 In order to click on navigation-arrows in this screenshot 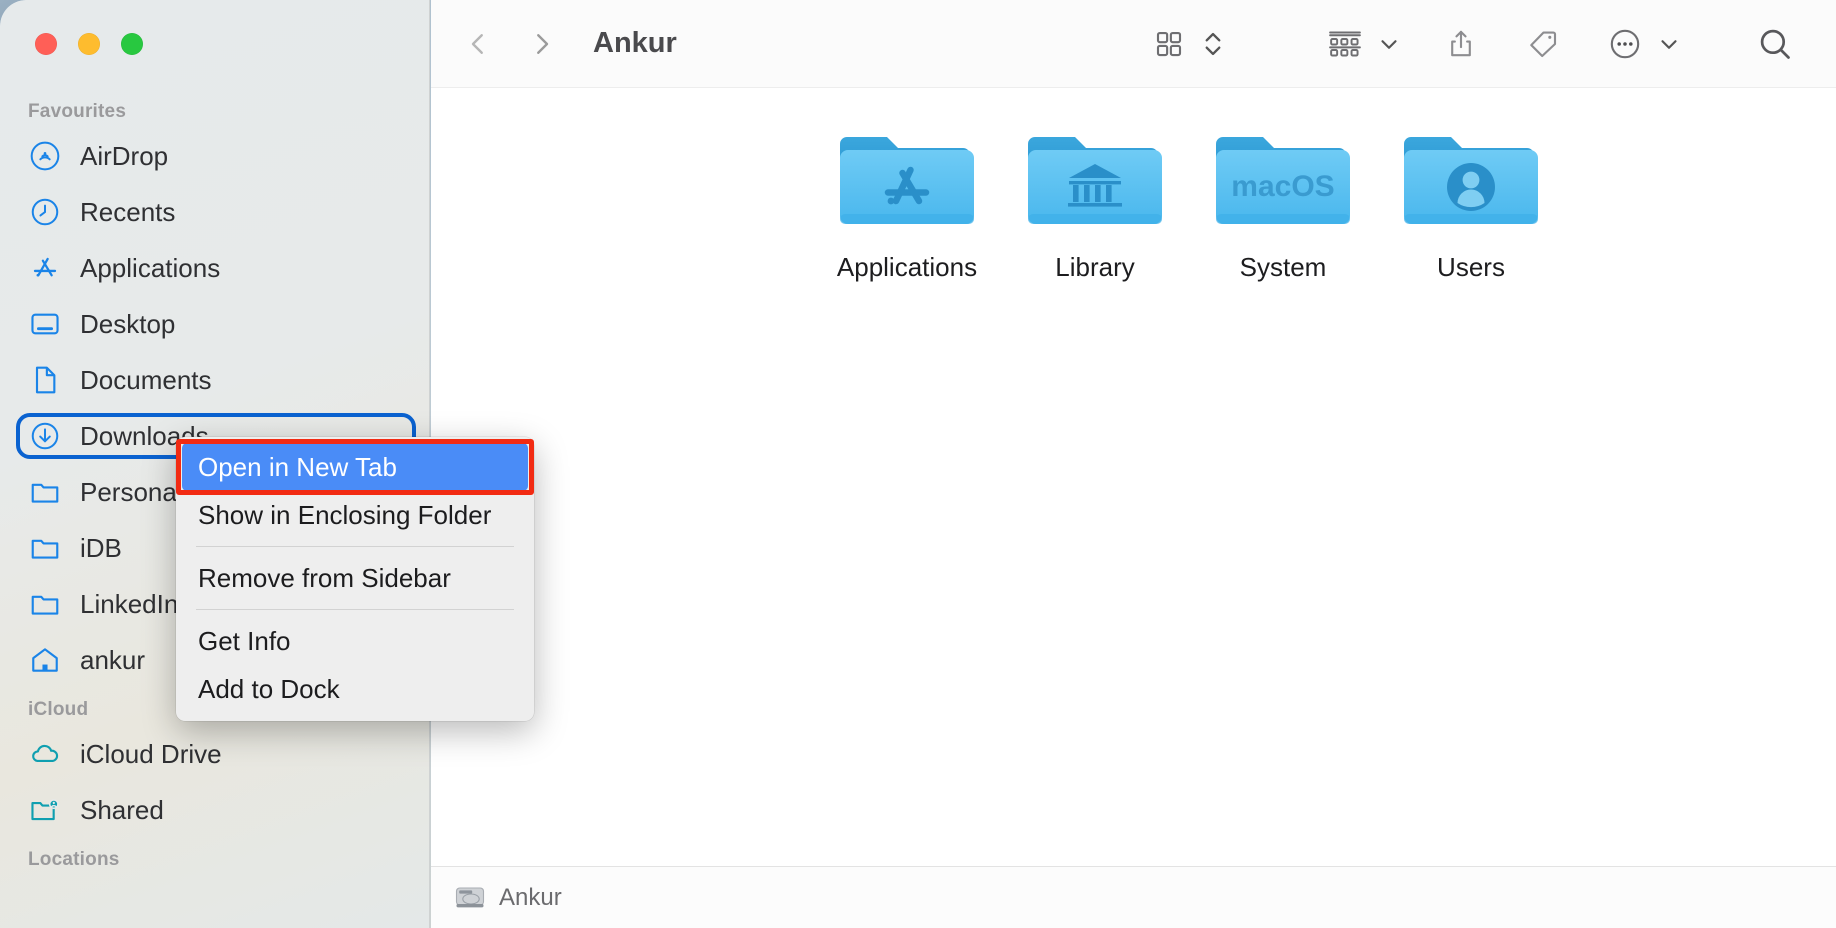, I will do `click(510, 44)`.